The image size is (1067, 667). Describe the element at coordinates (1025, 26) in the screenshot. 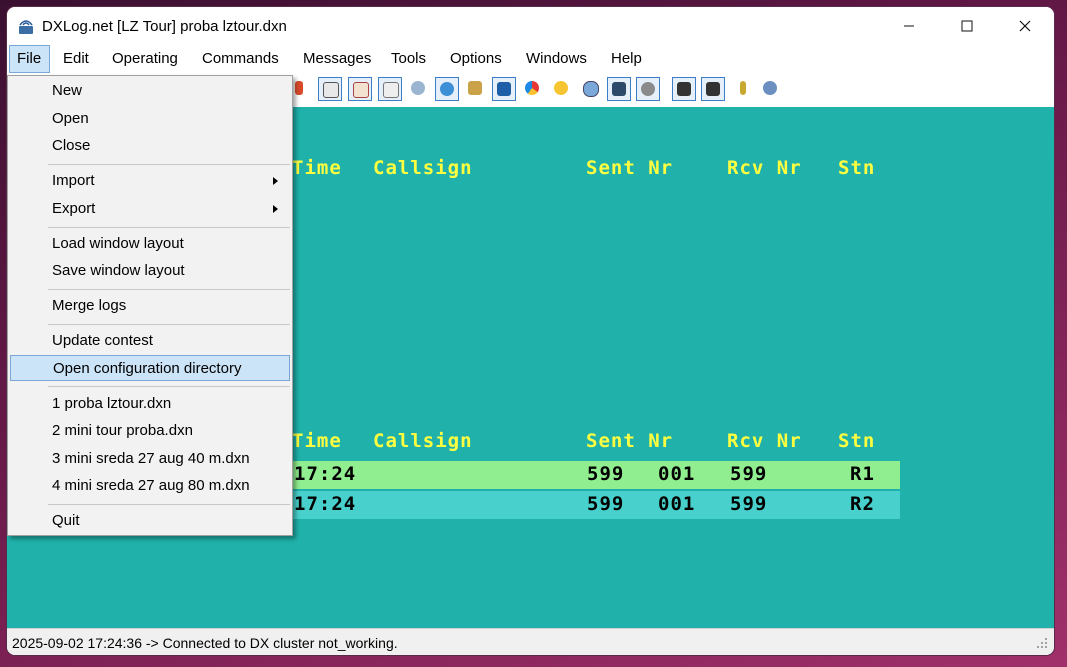

I see `close-button` at that location.